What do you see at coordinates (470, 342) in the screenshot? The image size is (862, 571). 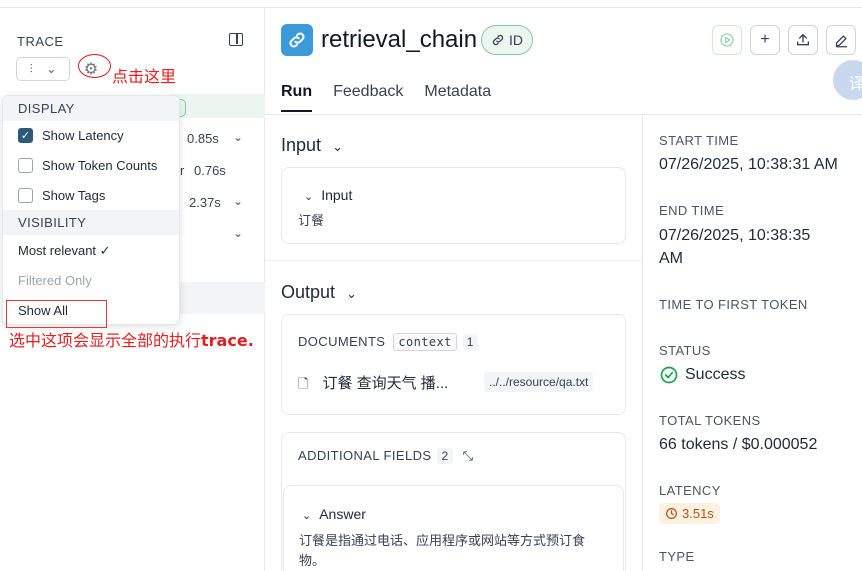 I see `documents-count: 1` at bounding box center [470, 342].